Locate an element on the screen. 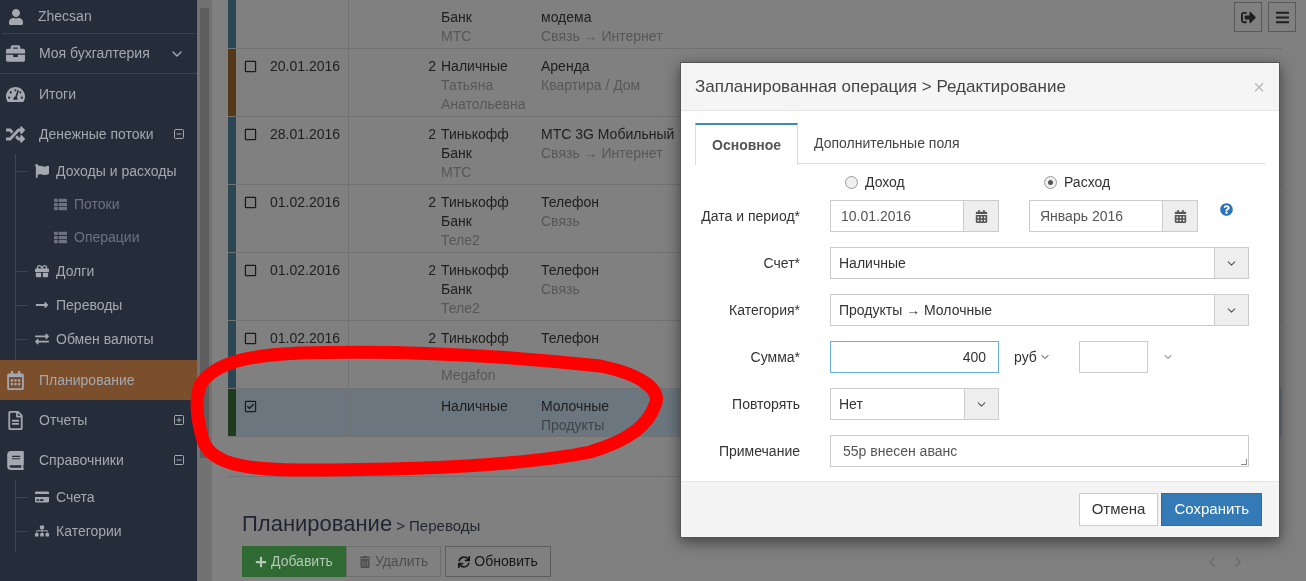  flag-icon is located at coordinates (42, 171).